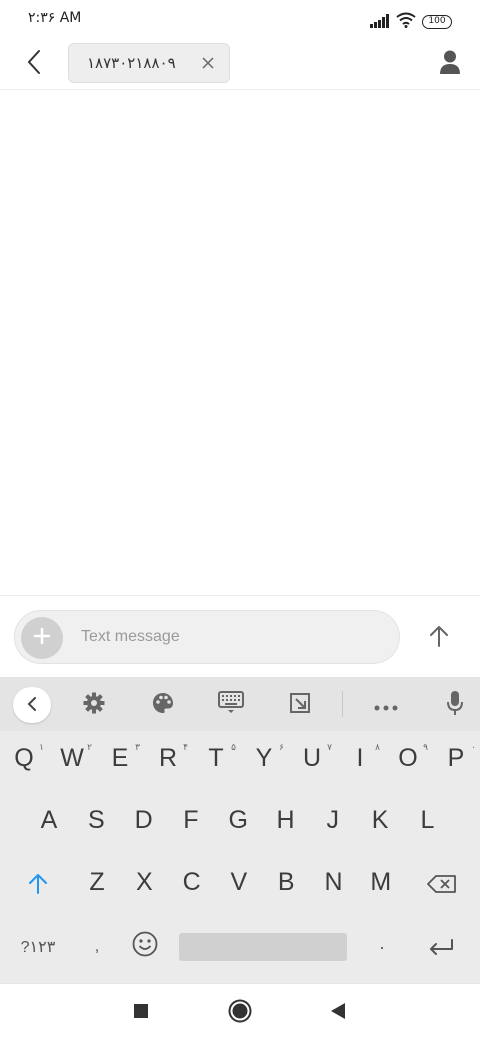 This screenshot has height=1040, width=480. I want to click on key-j: J, so click(333, 820).